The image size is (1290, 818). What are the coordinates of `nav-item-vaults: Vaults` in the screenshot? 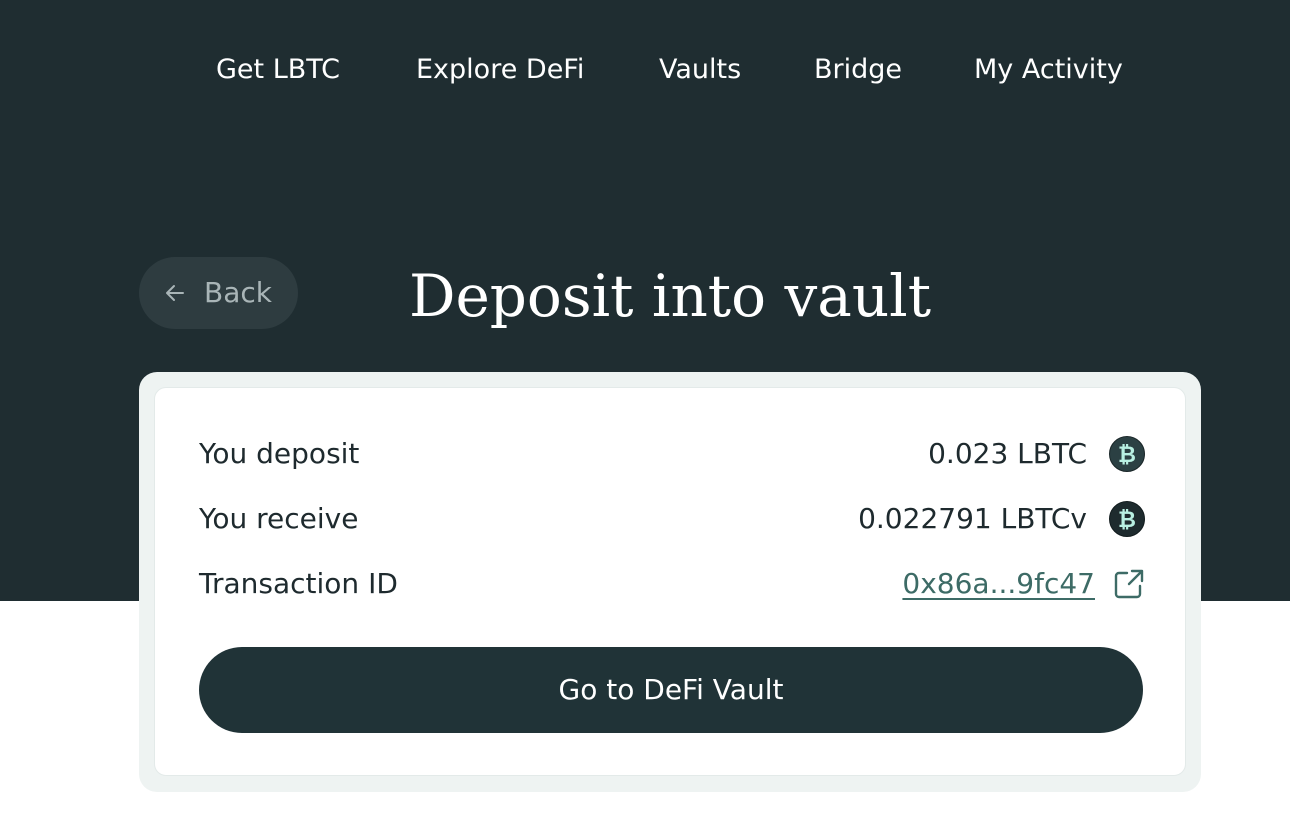 It's located at (700, 70).